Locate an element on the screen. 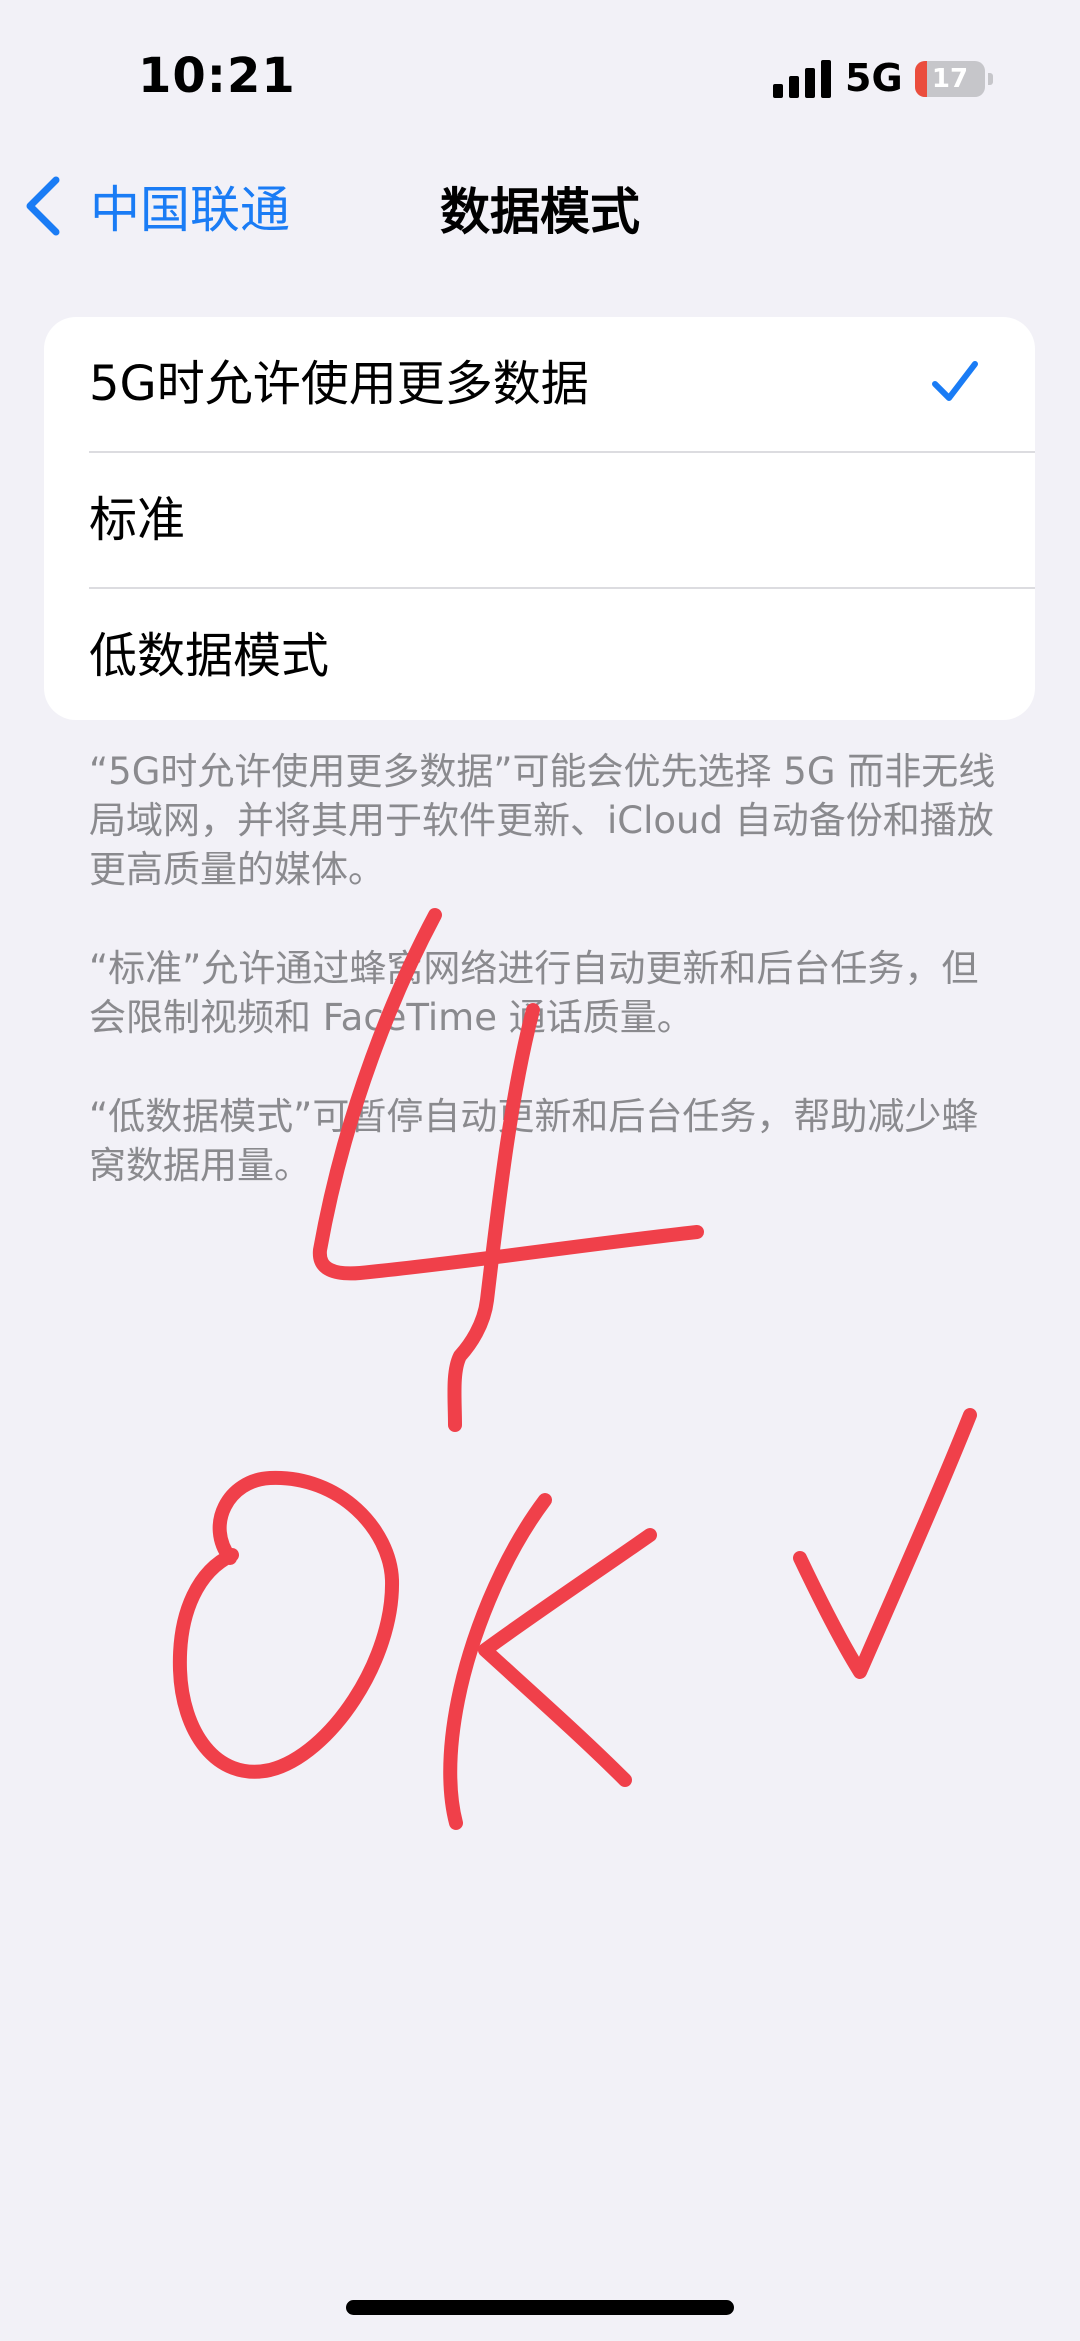 The height and width of the screenshot is (2341, 1080). battery-cap is located at coordinates (990, 79).